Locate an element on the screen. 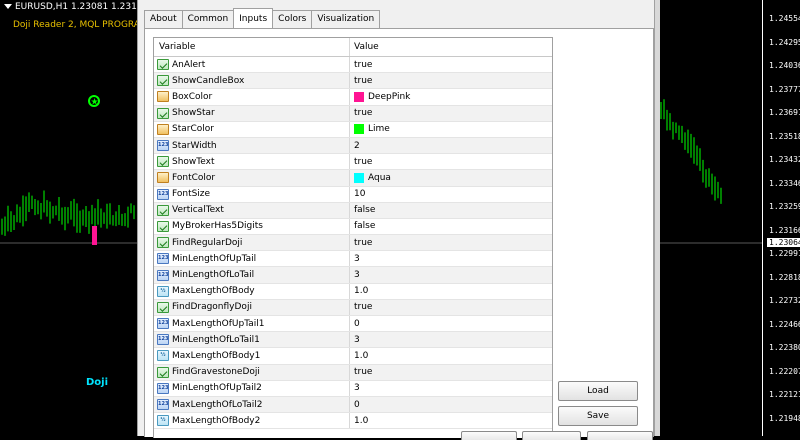 Image resolution: width=800 pixels, height=440 pixels. tab-bar: About Common Inputs Colors Visualization is located at coordinates (262, 18).